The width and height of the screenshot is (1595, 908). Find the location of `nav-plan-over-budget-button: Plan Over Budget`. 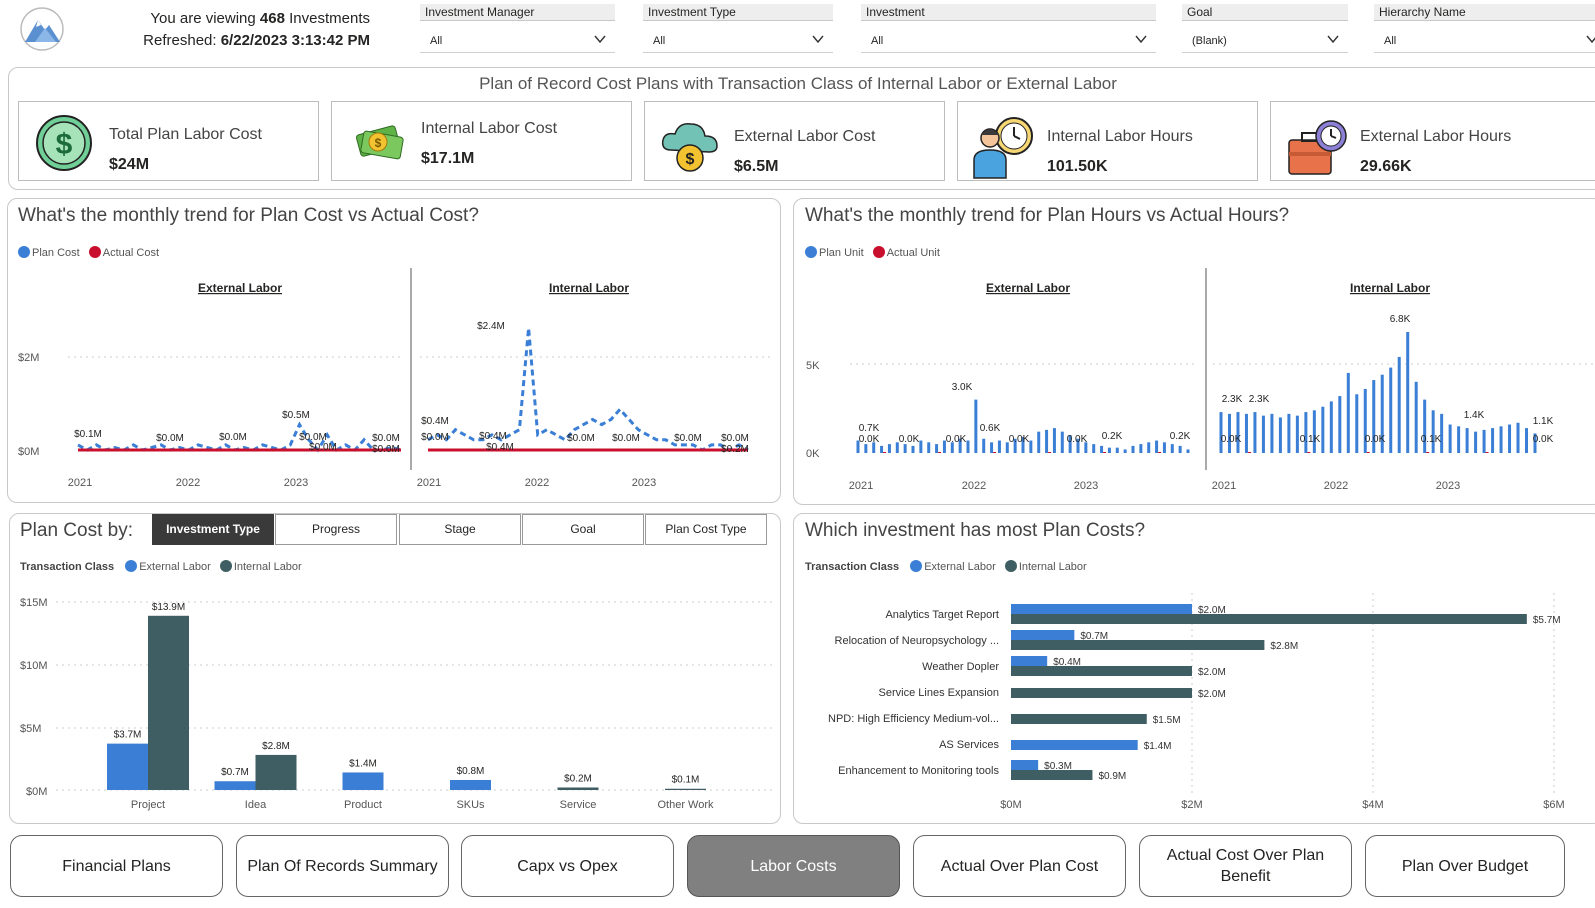

nav-plan-over-budget-button: Plan Over Budget is located at coordinates (1465, 866).